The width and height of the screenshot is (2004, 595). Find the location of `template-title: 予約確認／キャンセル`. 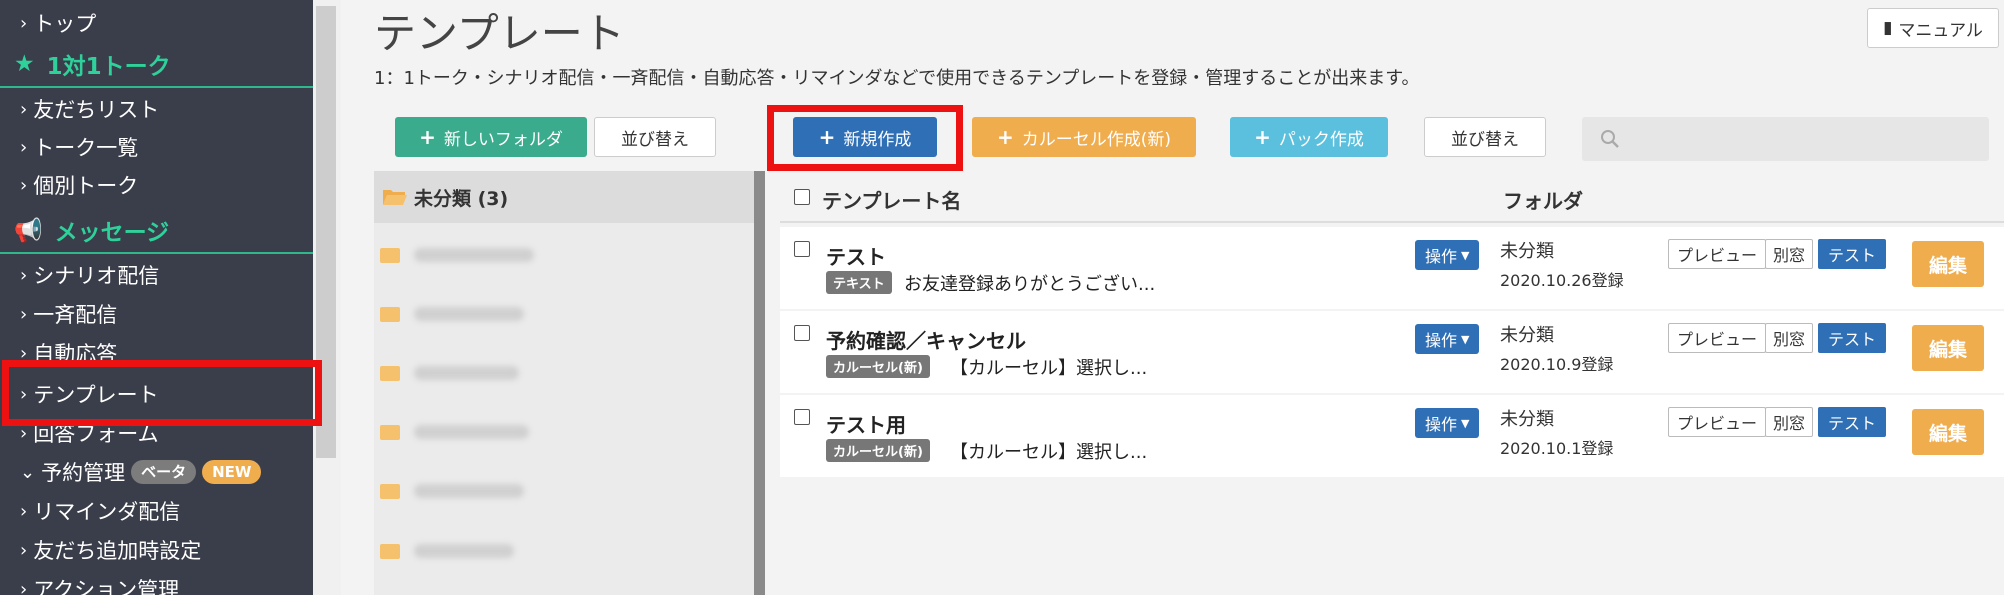

template-title: 予約確認／キャンセル is located at coordinates (926, 339).